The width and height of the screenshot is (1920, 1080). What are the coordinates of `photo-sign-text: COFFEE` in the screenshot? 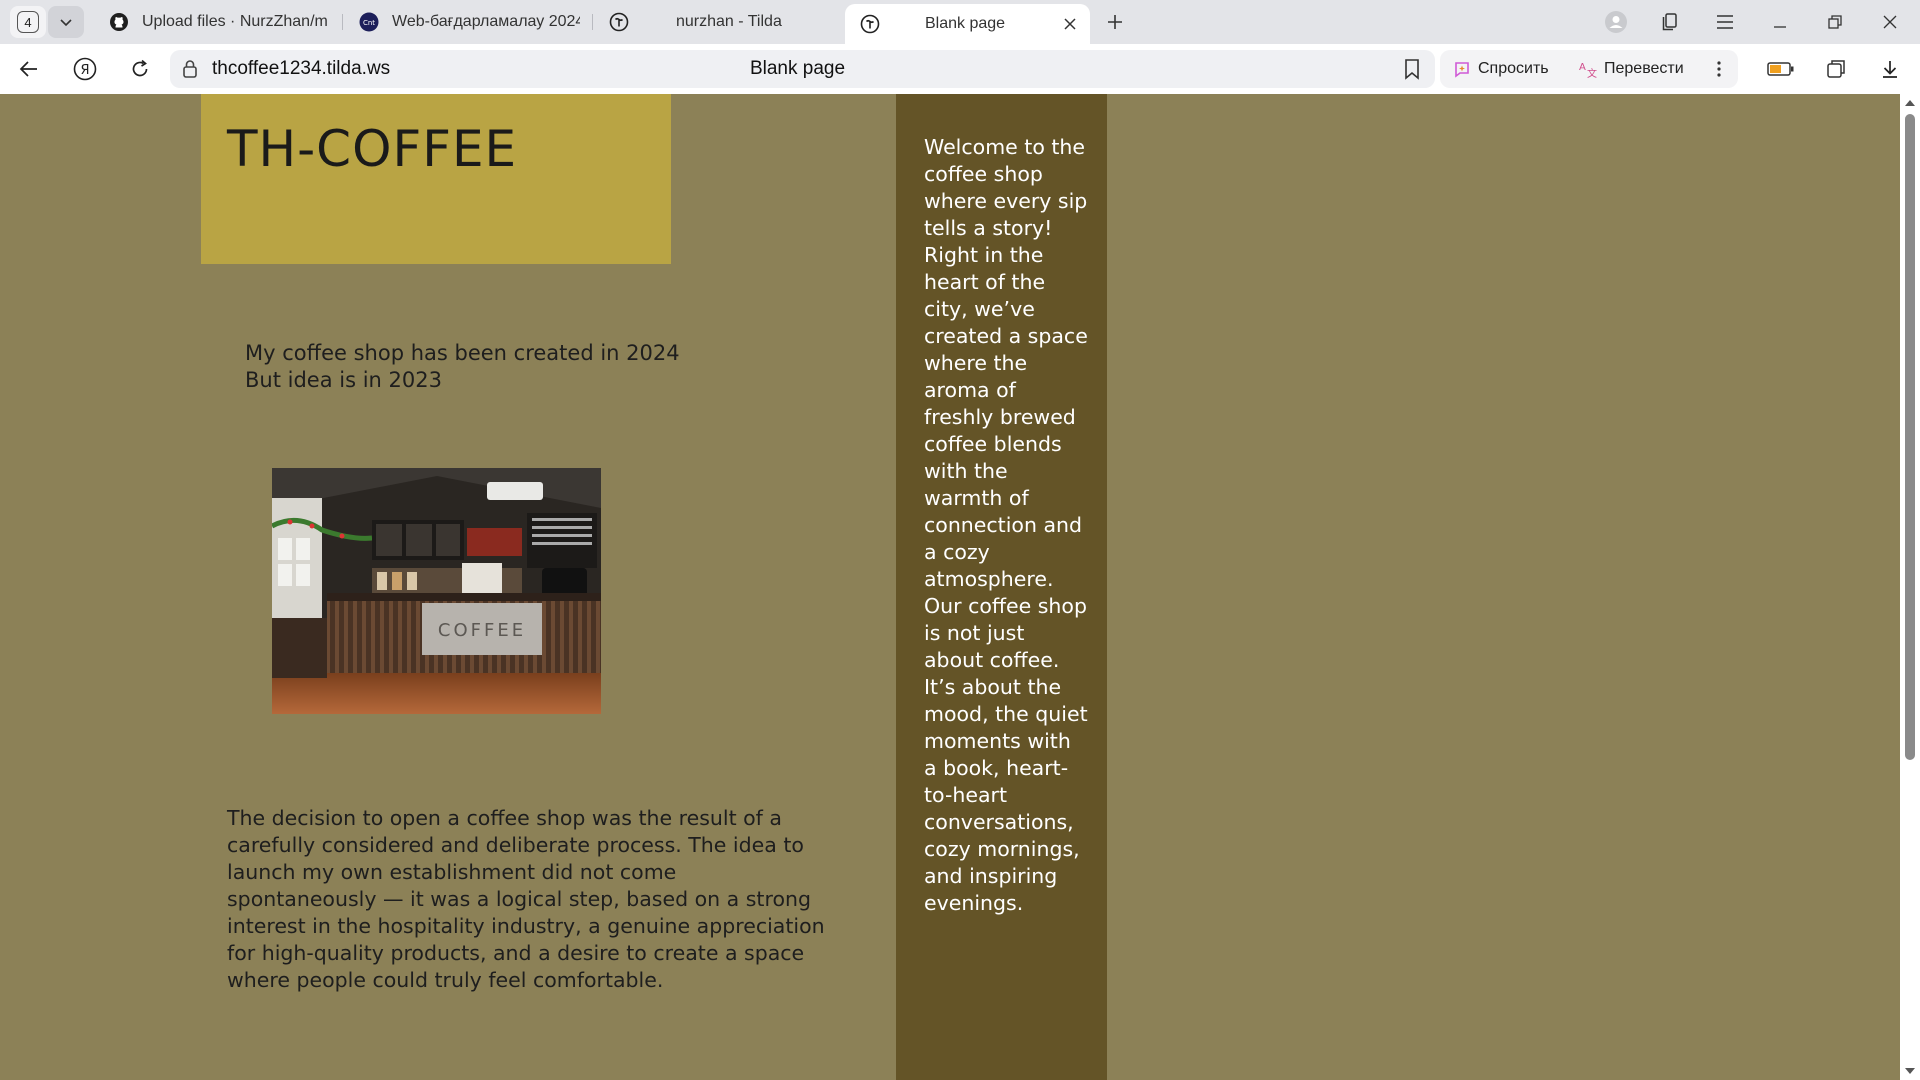 It's located at (482, 630).